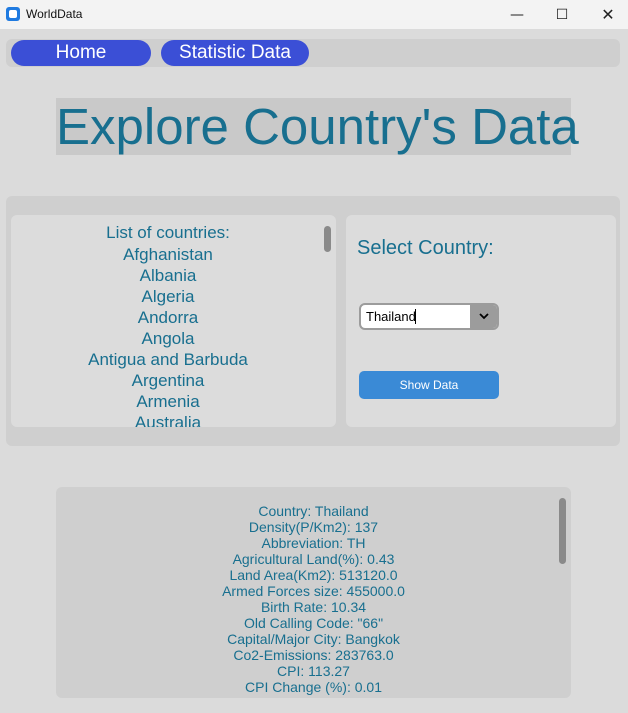 The image size is (628, 713). What do you see at coordinates (313, 559) in the screenshot?
I see `data-line: Agricultural Land(%): 0.43` at bounding box center [313, 559].